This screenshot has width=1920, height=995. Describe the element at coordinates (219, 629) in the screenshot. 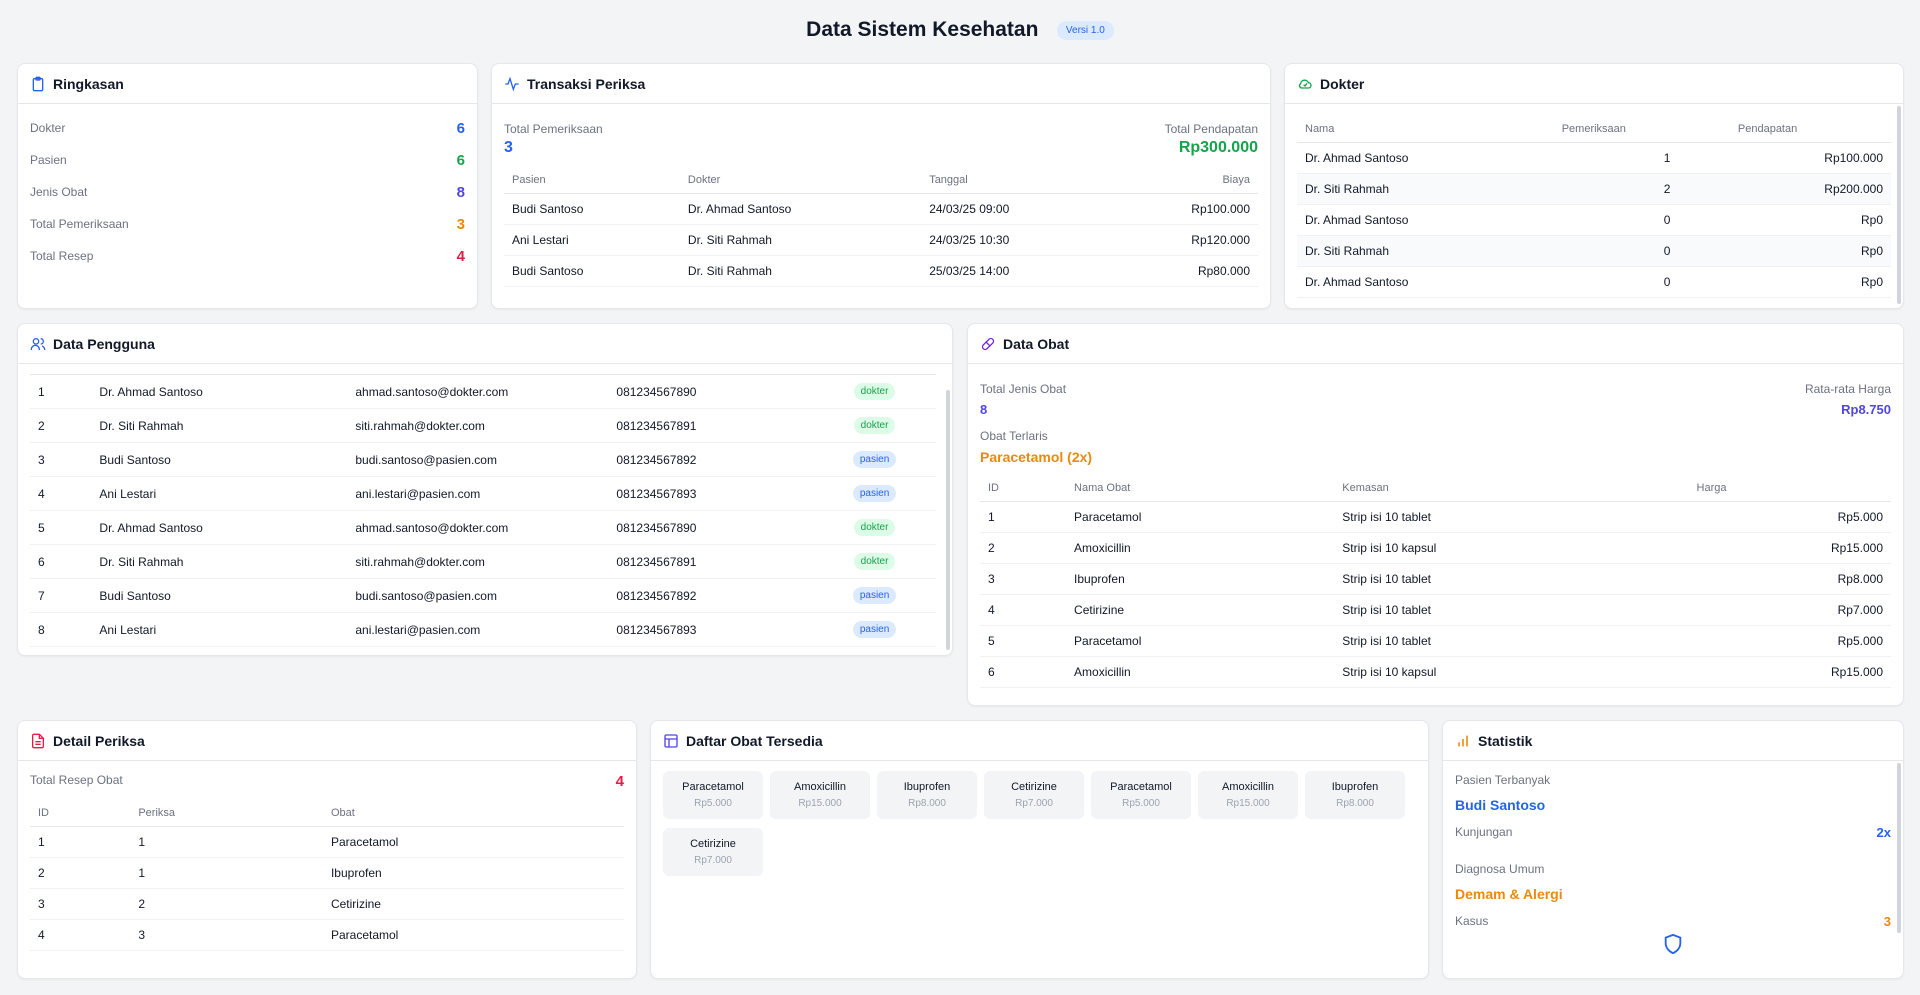

I see `table-cell: Ani Lestari` at that location.